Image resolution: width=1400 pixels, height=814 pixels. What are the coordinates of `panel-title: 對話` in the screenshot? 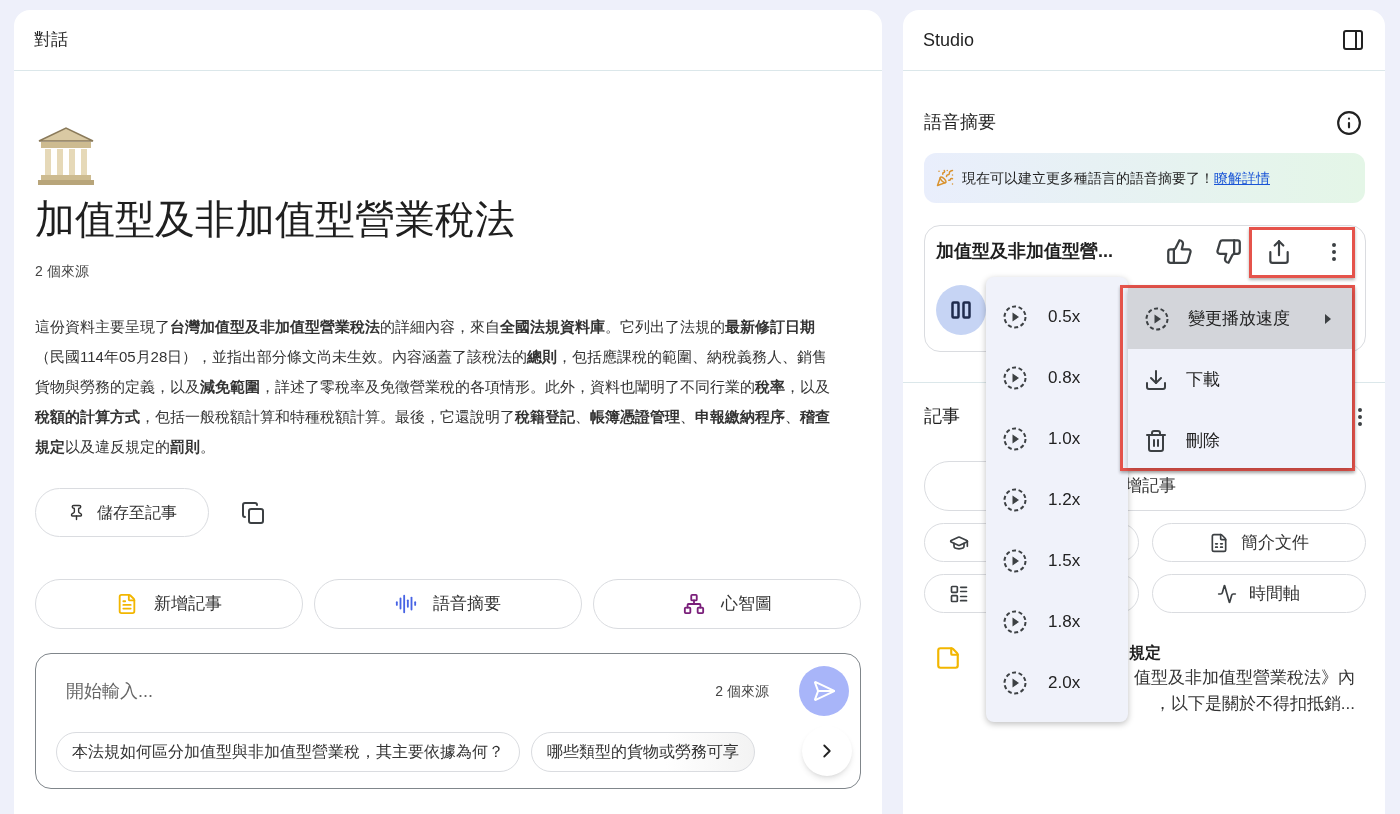 It's located at (51, 40).